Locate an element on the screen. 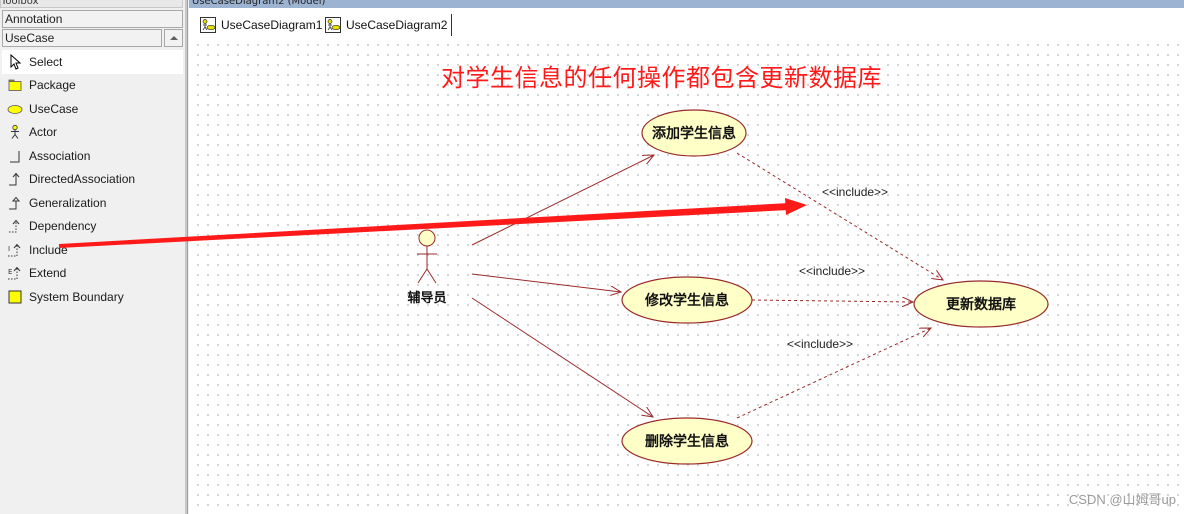 This screenshot has width=1184, height=514. toolbox-item-label: Dependency is located at coordinates (63, 226).